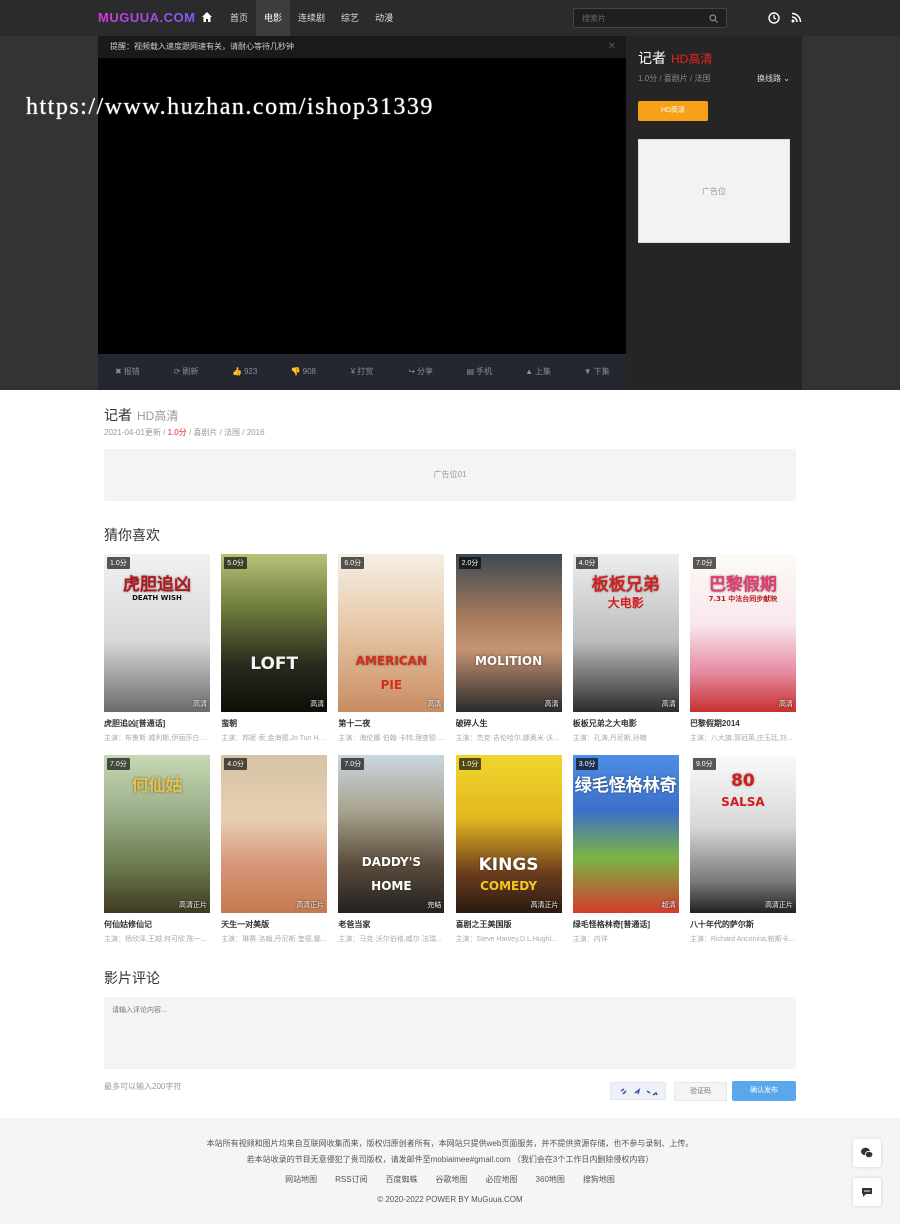 The image size is (900, 1224). What do you see at coordinates (673, 111) in the screenshot?
I see `episode-button: HD高清` at bounding box center [673, 111].